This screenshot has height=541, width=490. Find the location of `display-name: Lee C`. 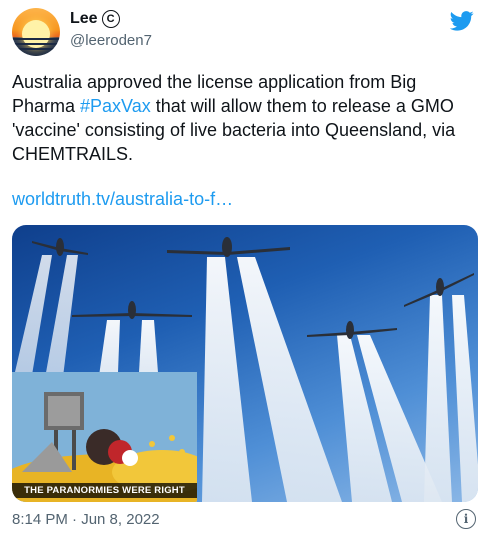

display-name: Lee C is located at coordinates (95, 19).